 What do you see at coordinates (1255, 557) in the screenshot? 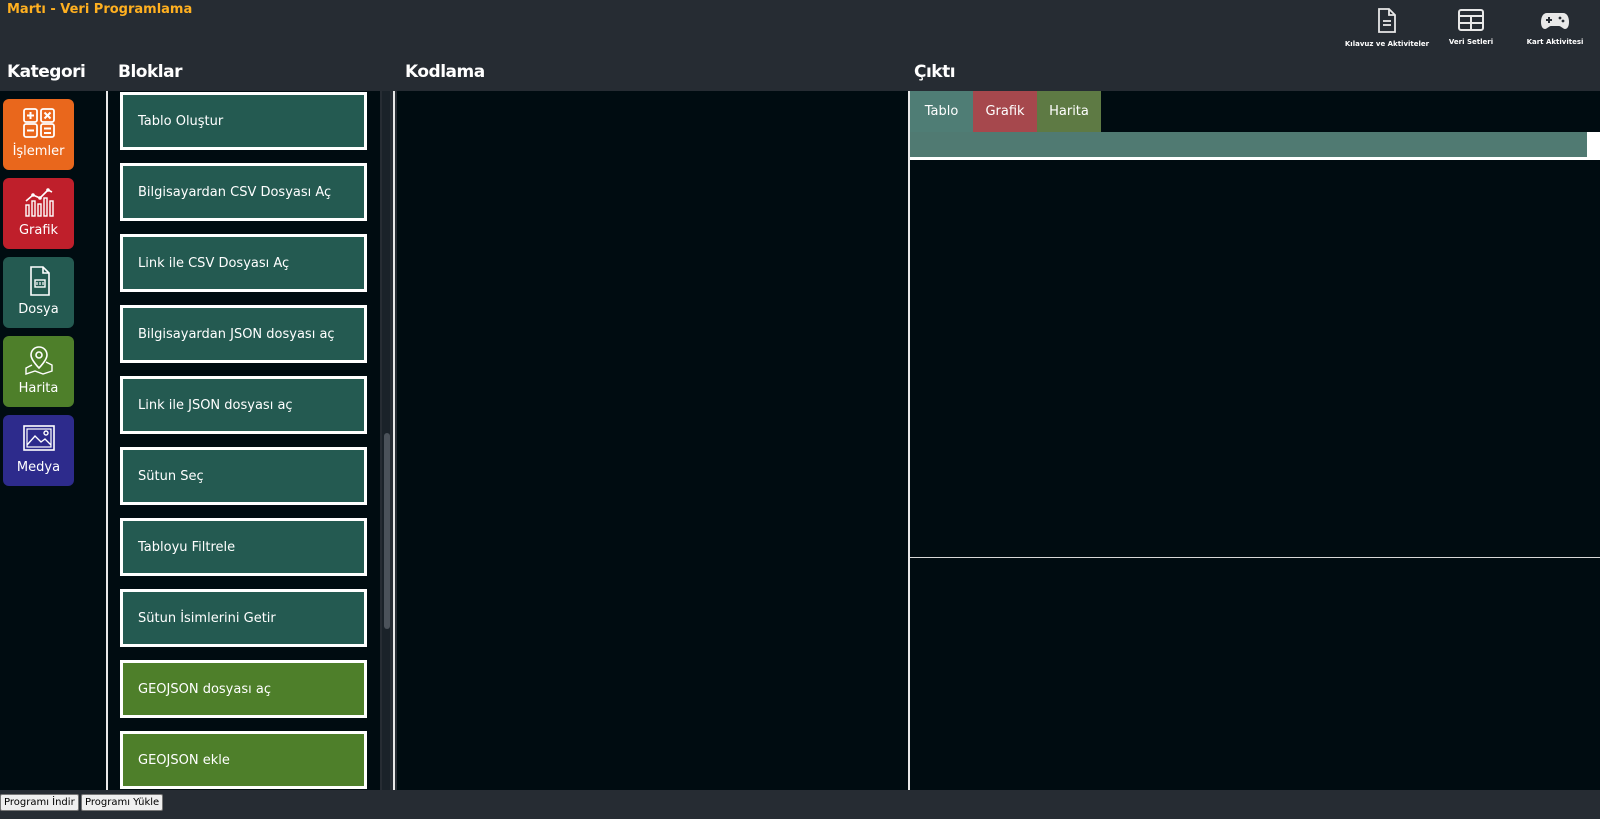
I see `output-split-line` at bounding box center [1255, 557].